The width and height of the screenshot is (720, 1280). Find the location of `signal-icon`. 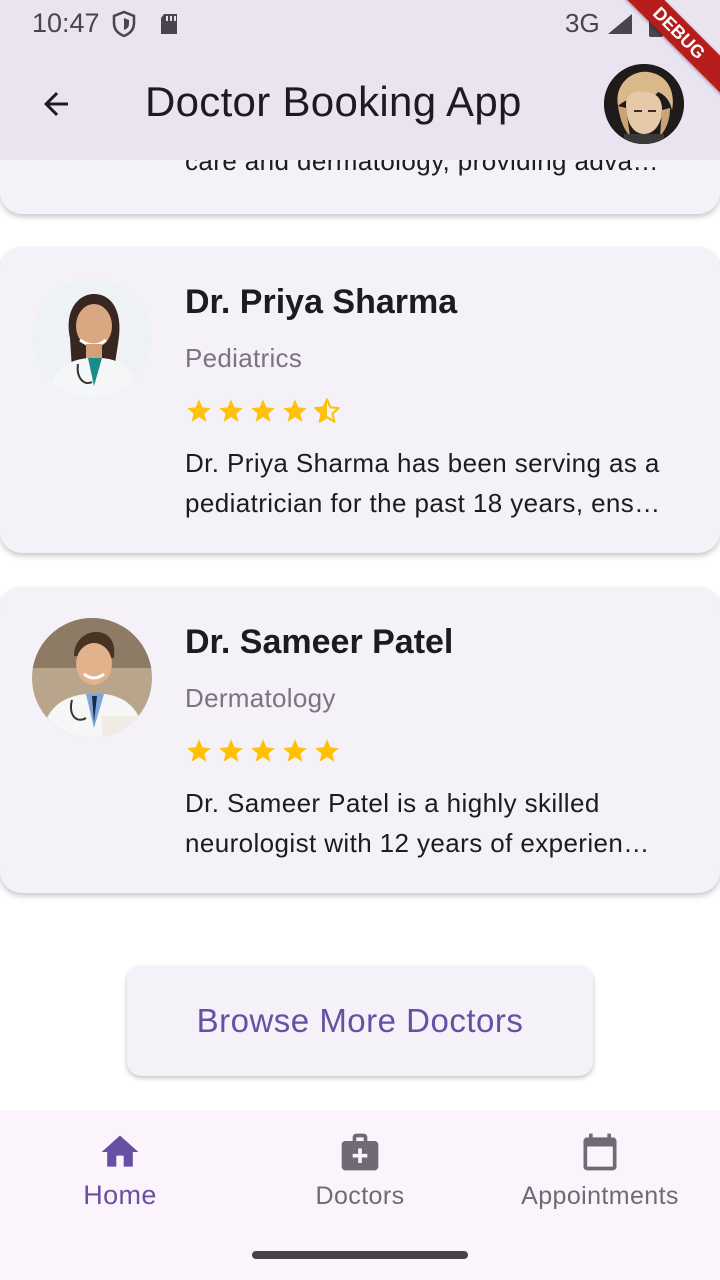

signal-icon is located at coordinates (620, 24).